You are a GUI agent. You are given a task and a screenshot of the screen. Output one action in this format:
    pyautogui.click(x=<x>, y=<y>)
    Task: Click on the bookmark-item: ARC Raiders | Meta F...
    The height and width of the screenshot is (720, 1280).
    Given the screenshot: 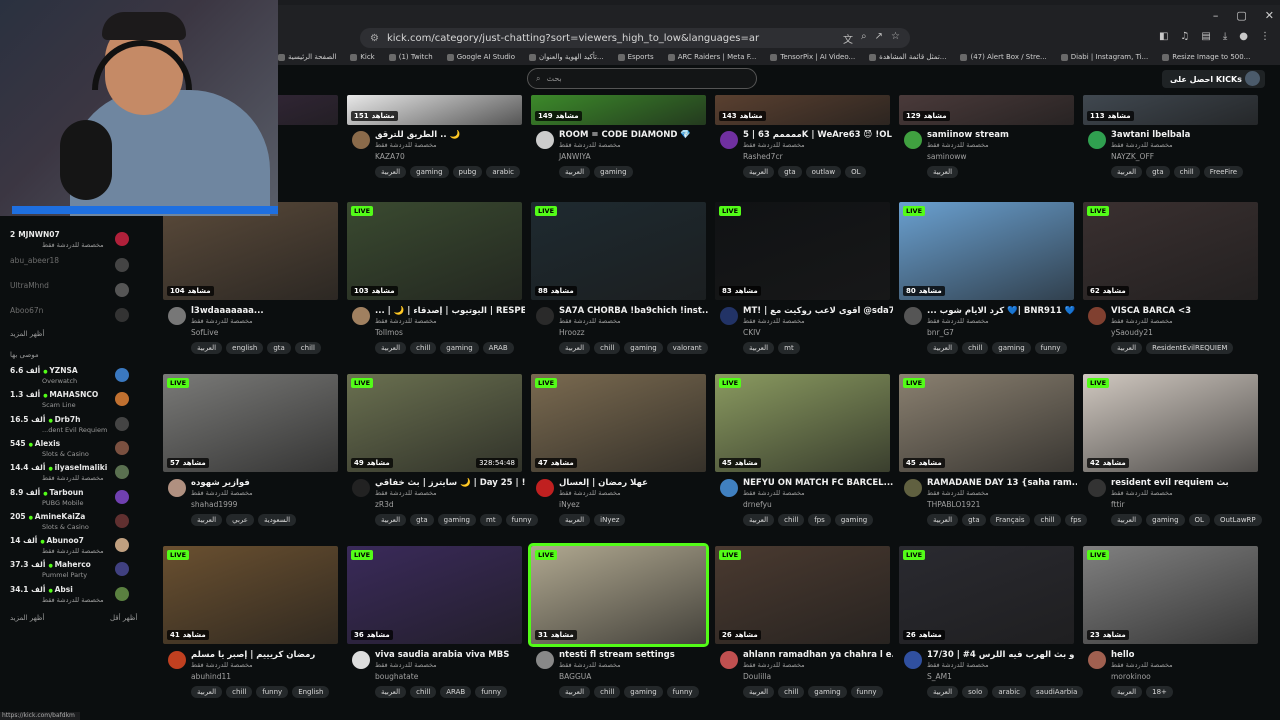 What is the action you would take?
    pyautogui.click(x=711, y=57)
    